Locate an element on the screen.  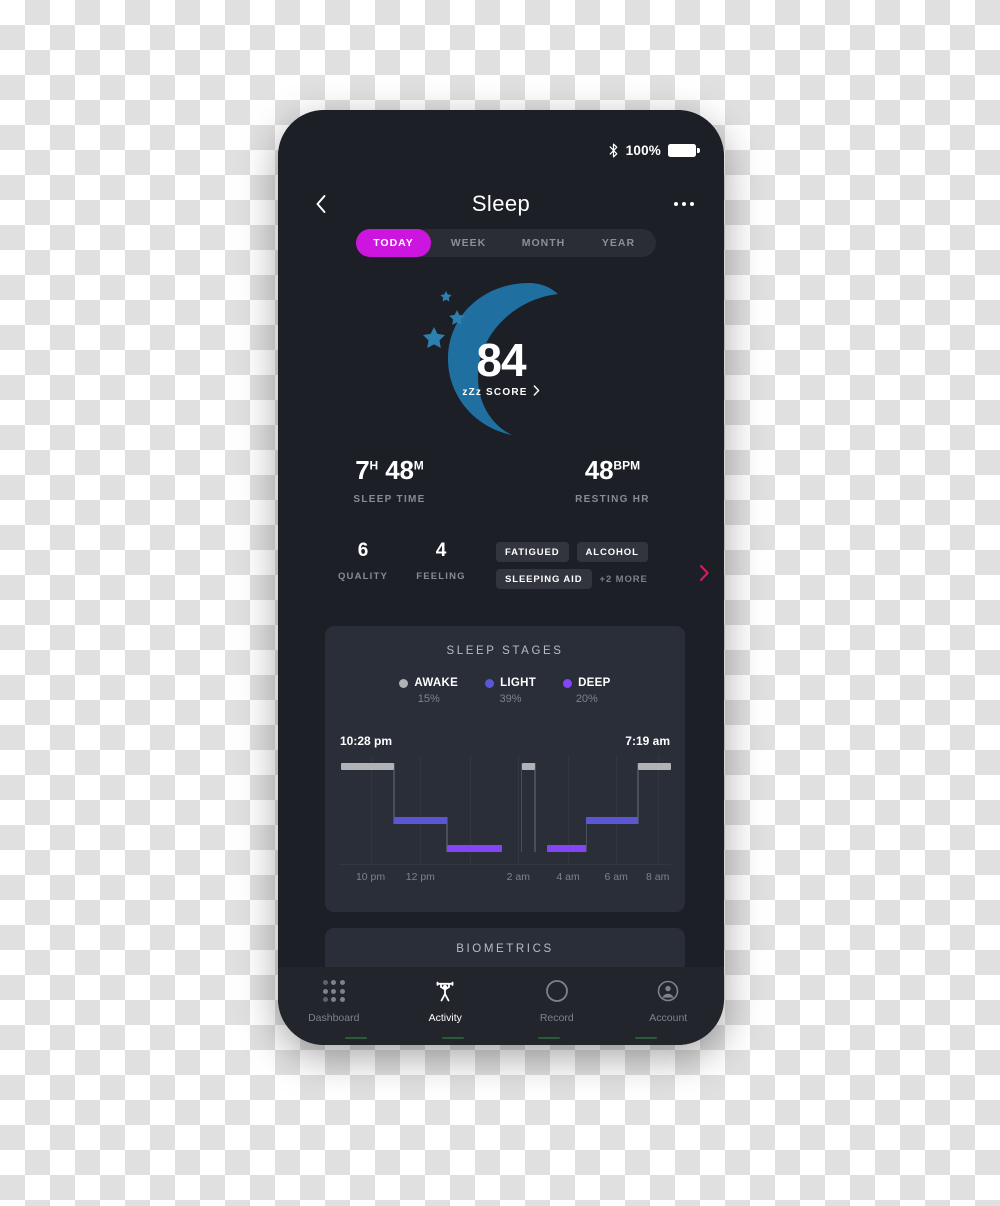
resting-hr-value: 48BPM is located at coordinates (612, 470).